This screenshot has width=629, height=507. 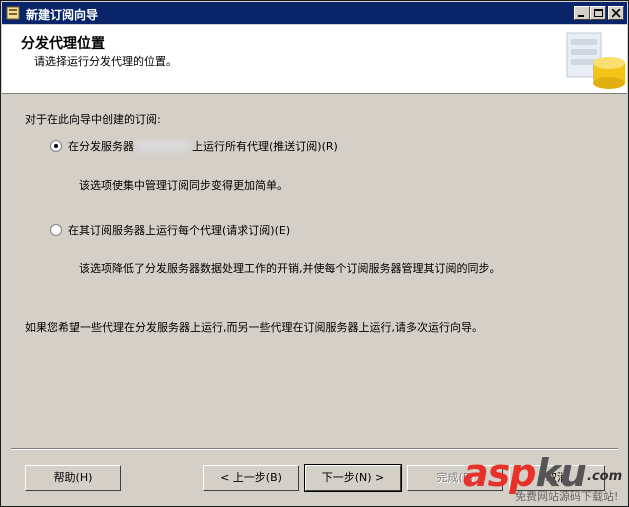 I want to click on prompt-label: 对于在此向导中创建的订阅:, so click(x=93, y=119).